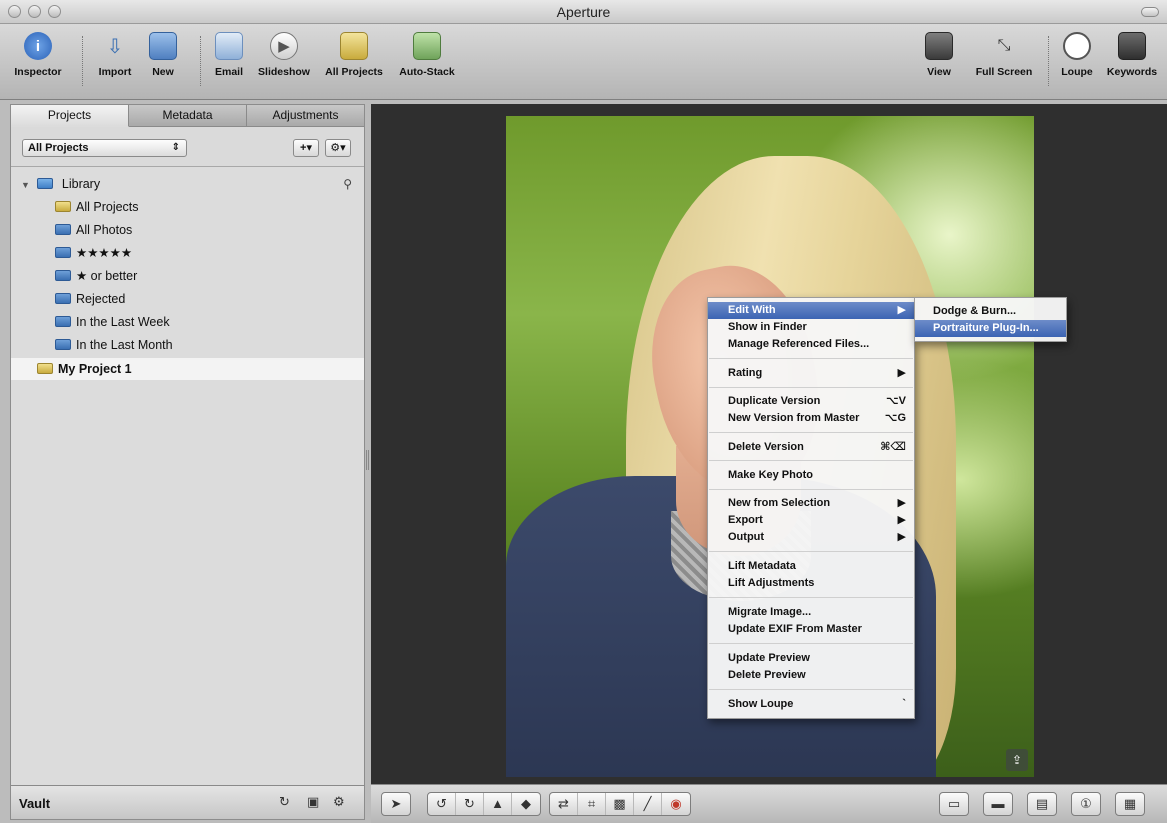  Describe the element at coordinates (187, 184) in the screenshot. I see `library-row: ▼ Library ⚲` at that location.